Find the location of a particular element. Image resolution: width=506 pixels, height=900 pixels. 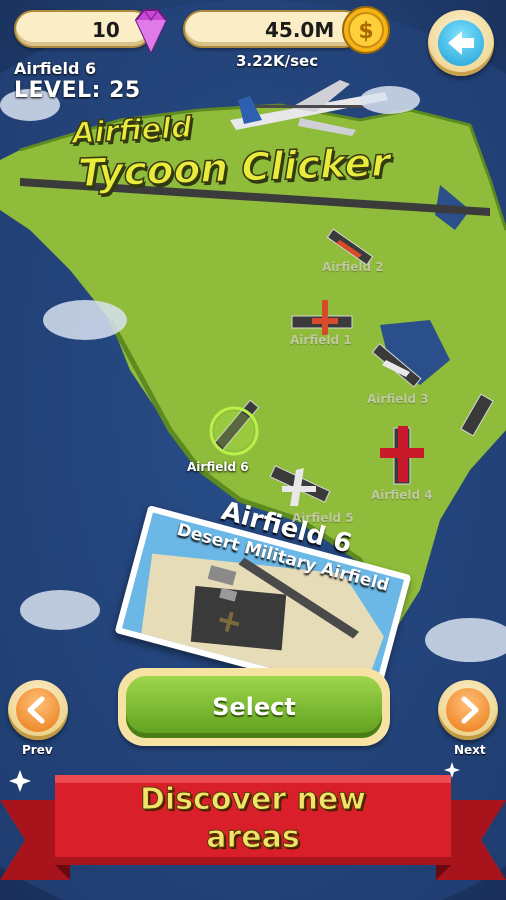

gem-count: 10 is located at coordinates (106, 30).